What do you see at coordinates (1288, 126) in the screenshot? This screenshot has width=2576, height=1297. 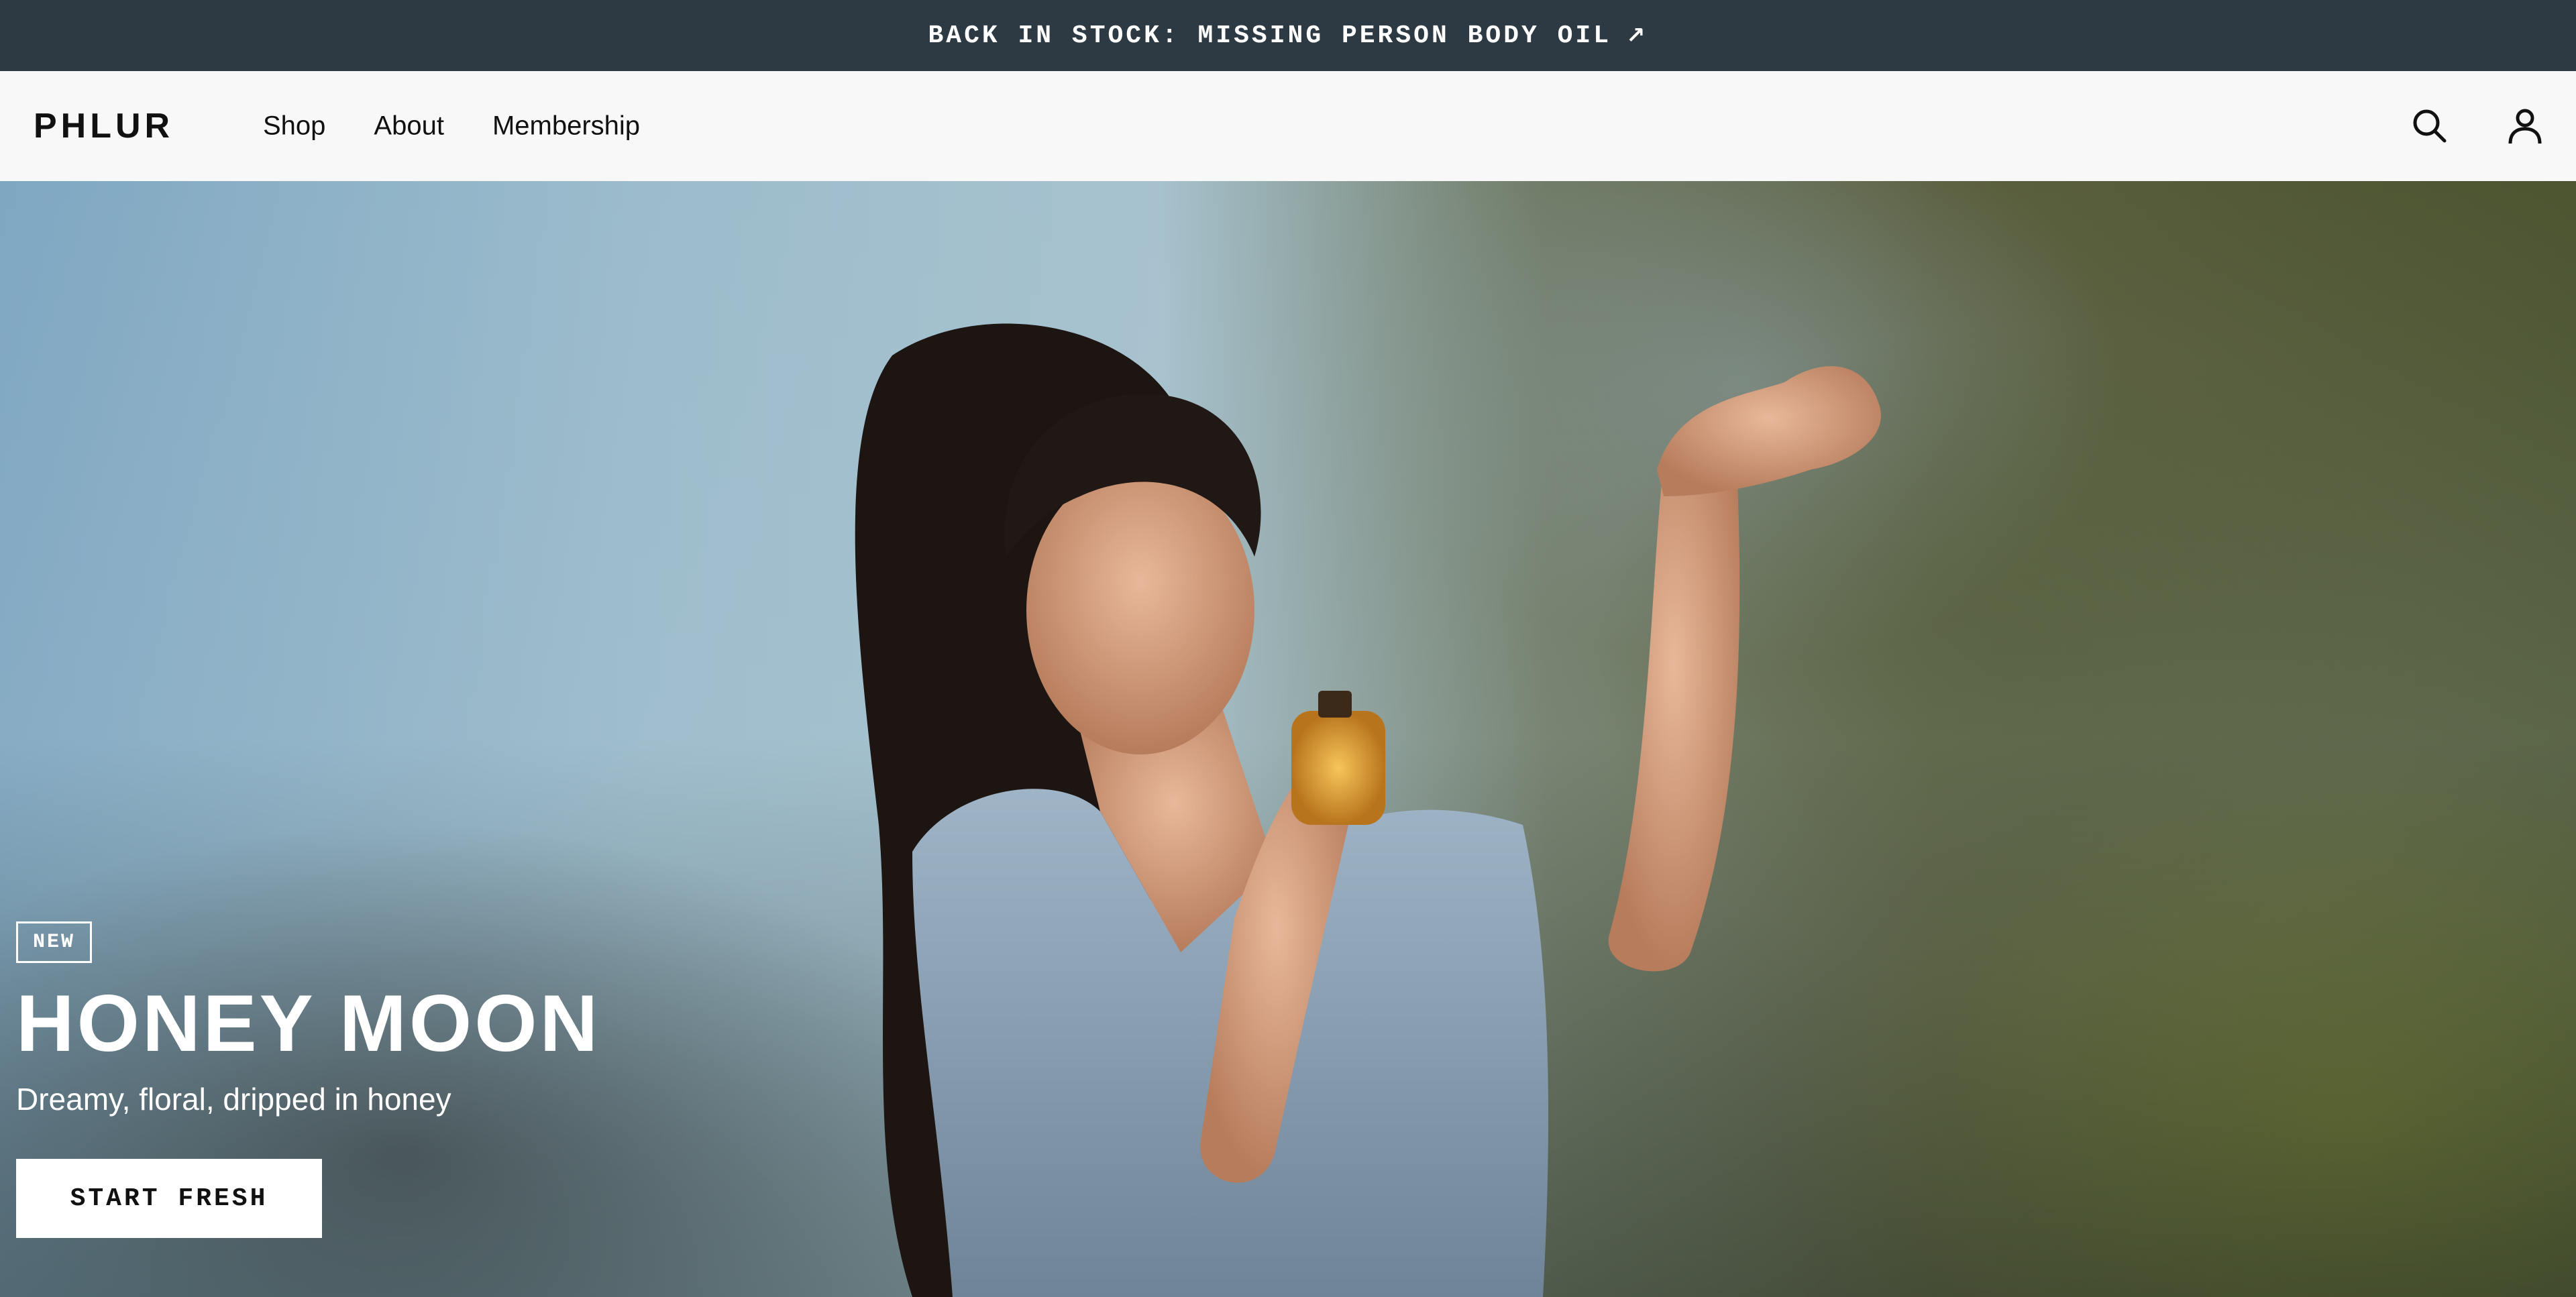 I see `site-header: PHLUR Shop About Membership` at bounding box center [1288, 126].